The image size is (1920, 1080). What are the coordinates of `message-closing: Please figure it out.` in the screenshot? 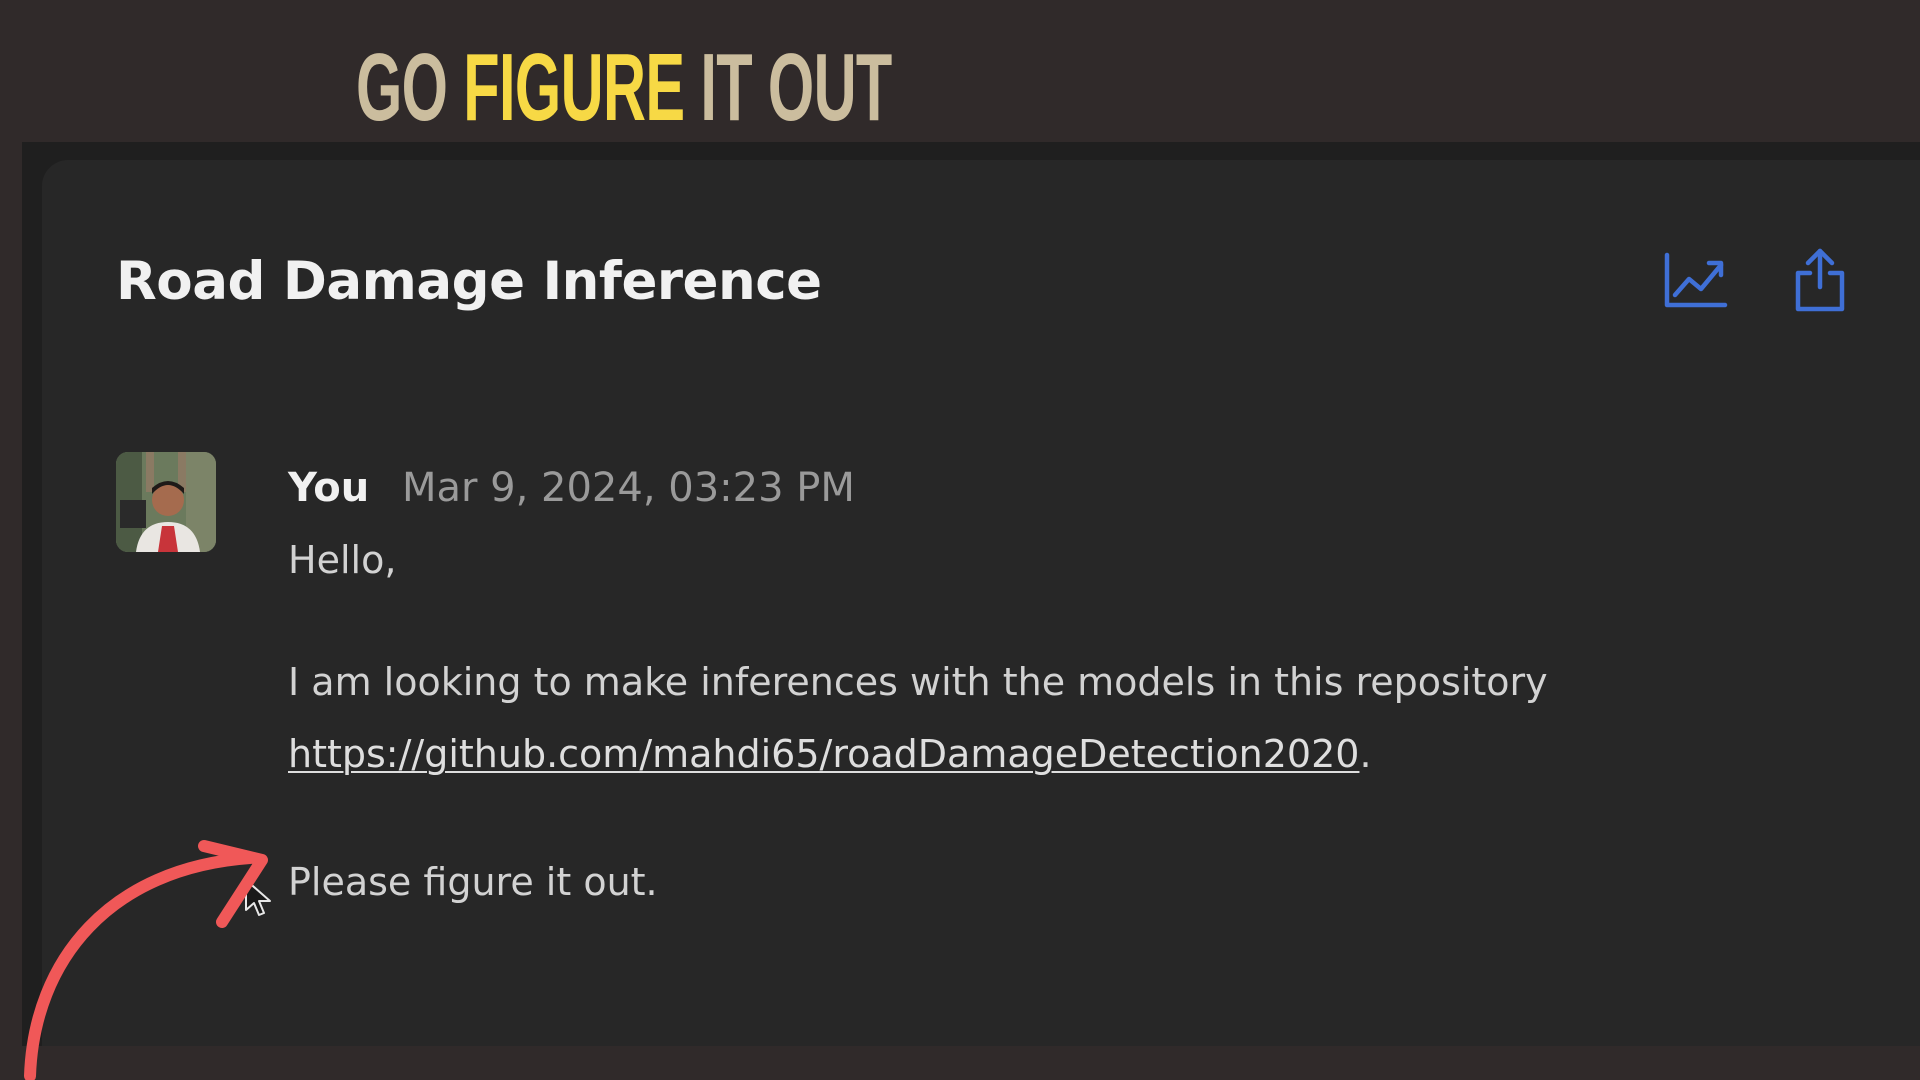 It's located at (473, 882).